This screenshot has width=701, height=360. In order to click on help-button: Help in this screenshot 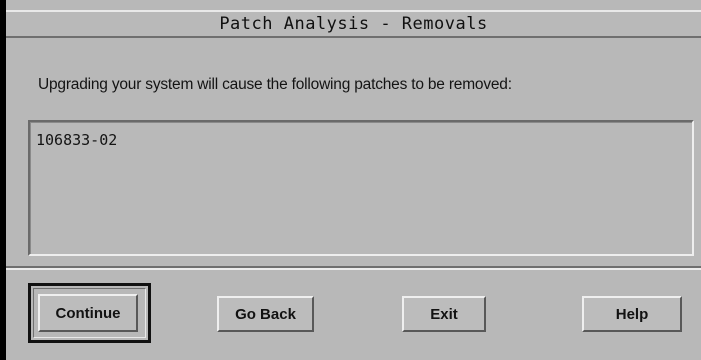, I will do `click(632, 314)`.